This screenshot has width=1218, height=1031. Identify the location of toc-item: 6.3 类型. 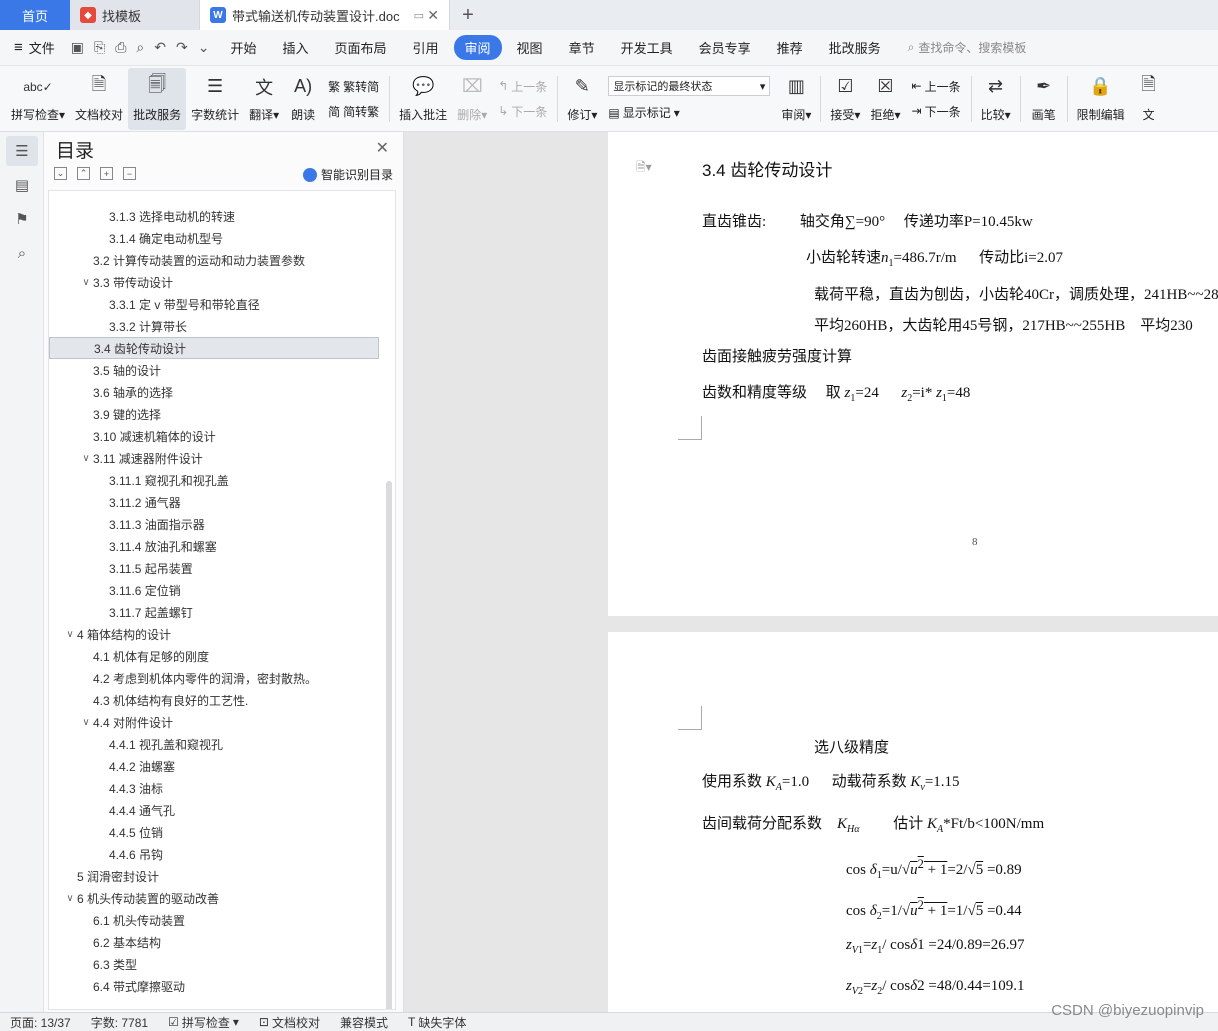
(214, 964).